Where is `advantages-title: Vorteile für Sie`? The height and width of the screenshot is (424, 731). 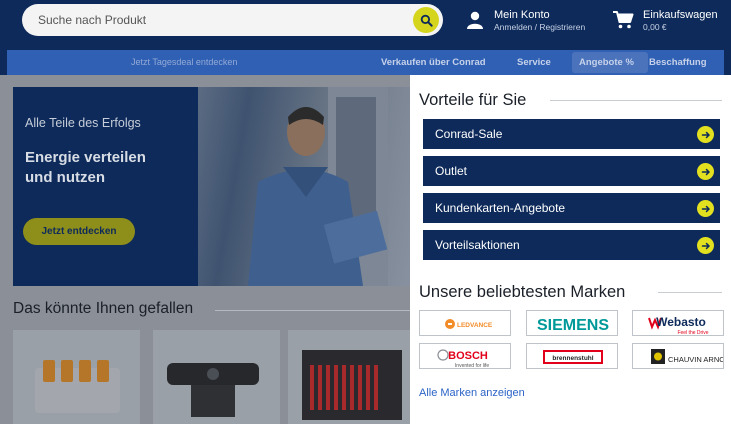 advantages-title: Vorteile für Sie is located at coordinates (473, 100).